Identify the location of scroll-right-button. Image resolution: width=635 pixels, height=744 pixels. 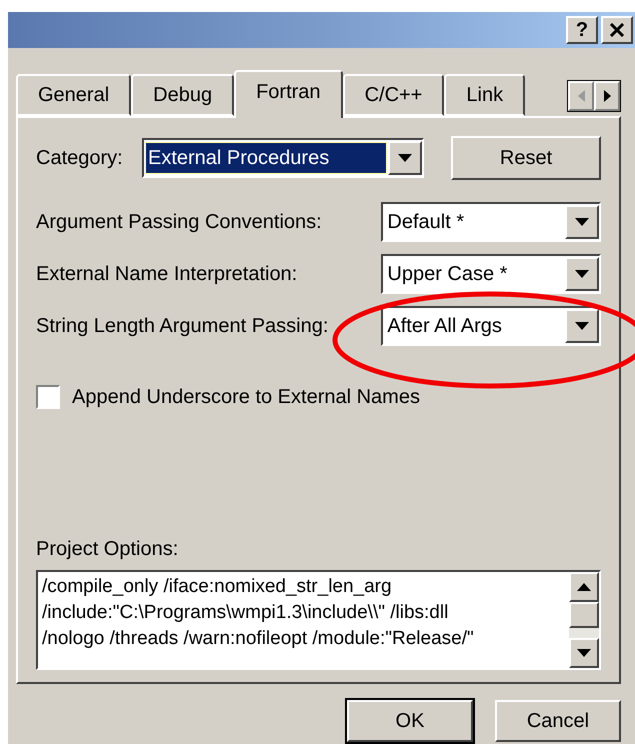
(607, 96).